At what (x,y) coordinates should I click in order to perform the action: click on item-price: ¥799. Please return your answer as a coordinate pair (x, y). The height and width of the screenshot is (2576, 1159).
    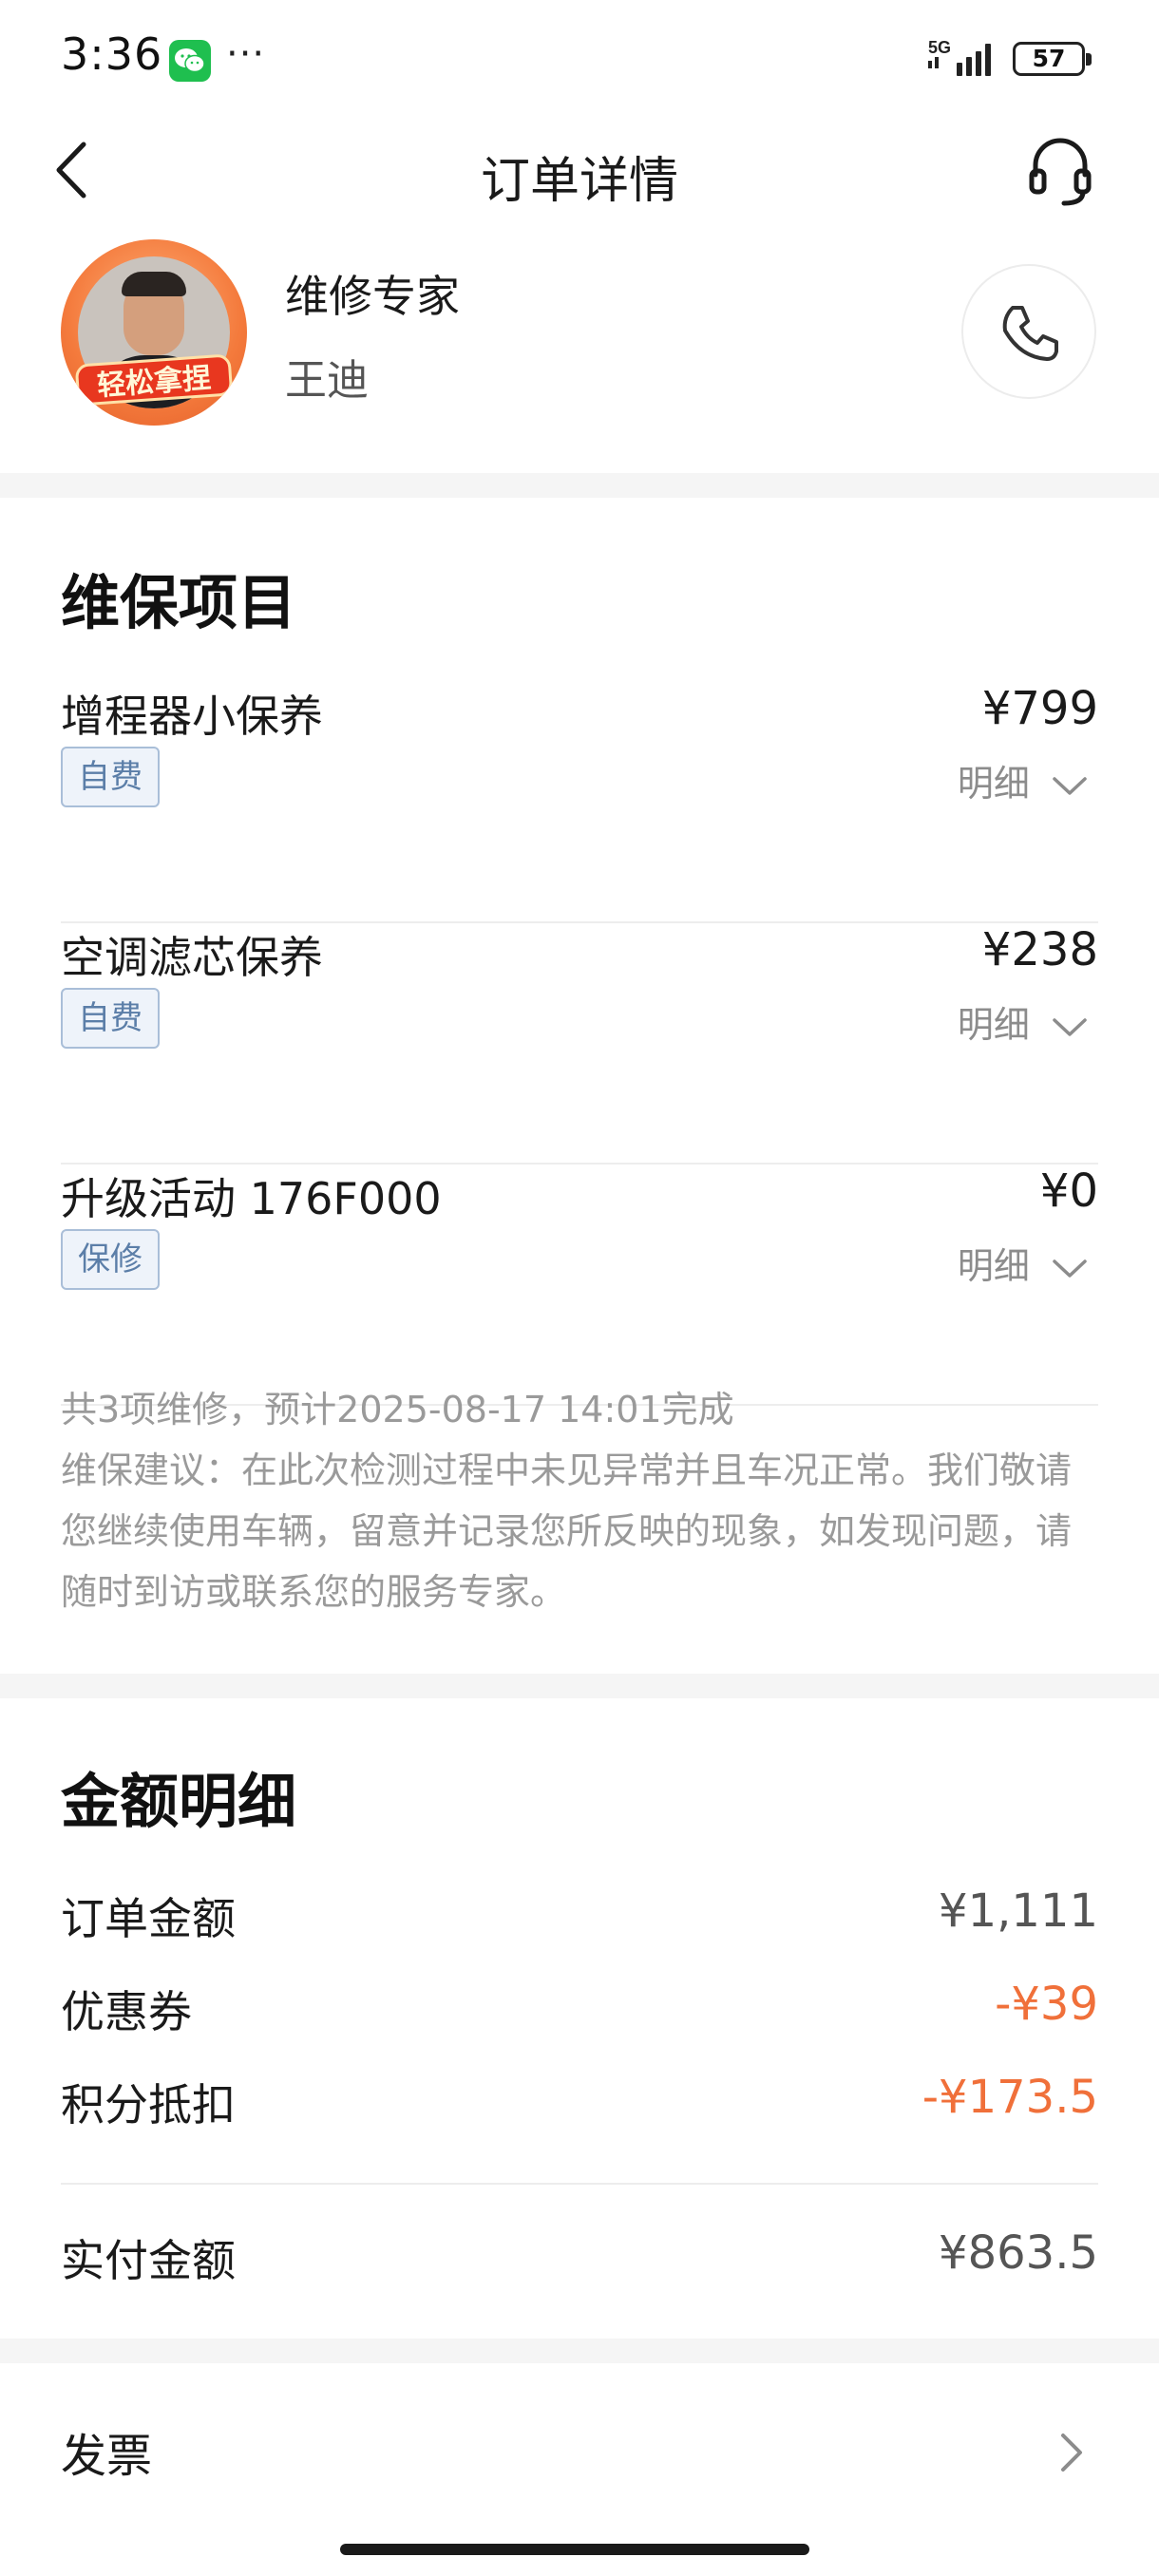
    Looking at the image, I should click on (1039, 708).